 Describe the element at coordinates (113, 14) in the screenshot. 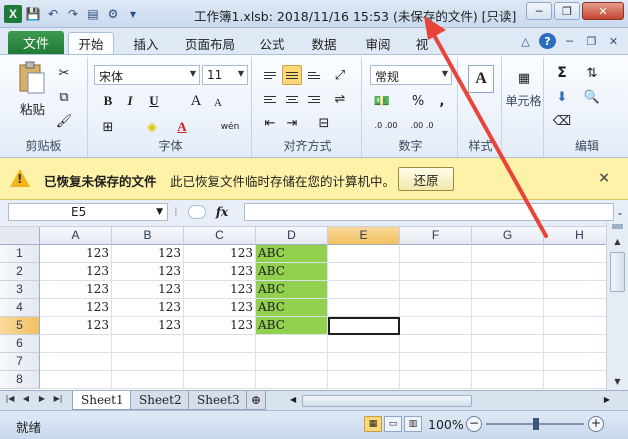

I see `toolbar-extra-icon: ⚙` at that location.